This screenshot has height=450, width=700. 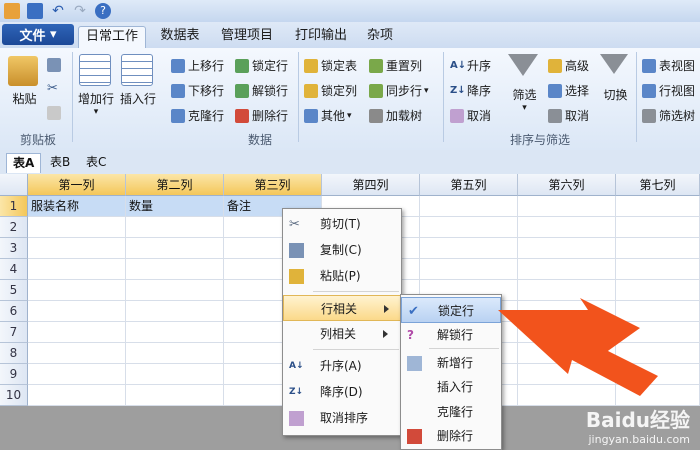 What do you see at coordinates (197, 65) in the screenshot?
I see `move-up-button: 上移行` at bounding box center [197, 65].